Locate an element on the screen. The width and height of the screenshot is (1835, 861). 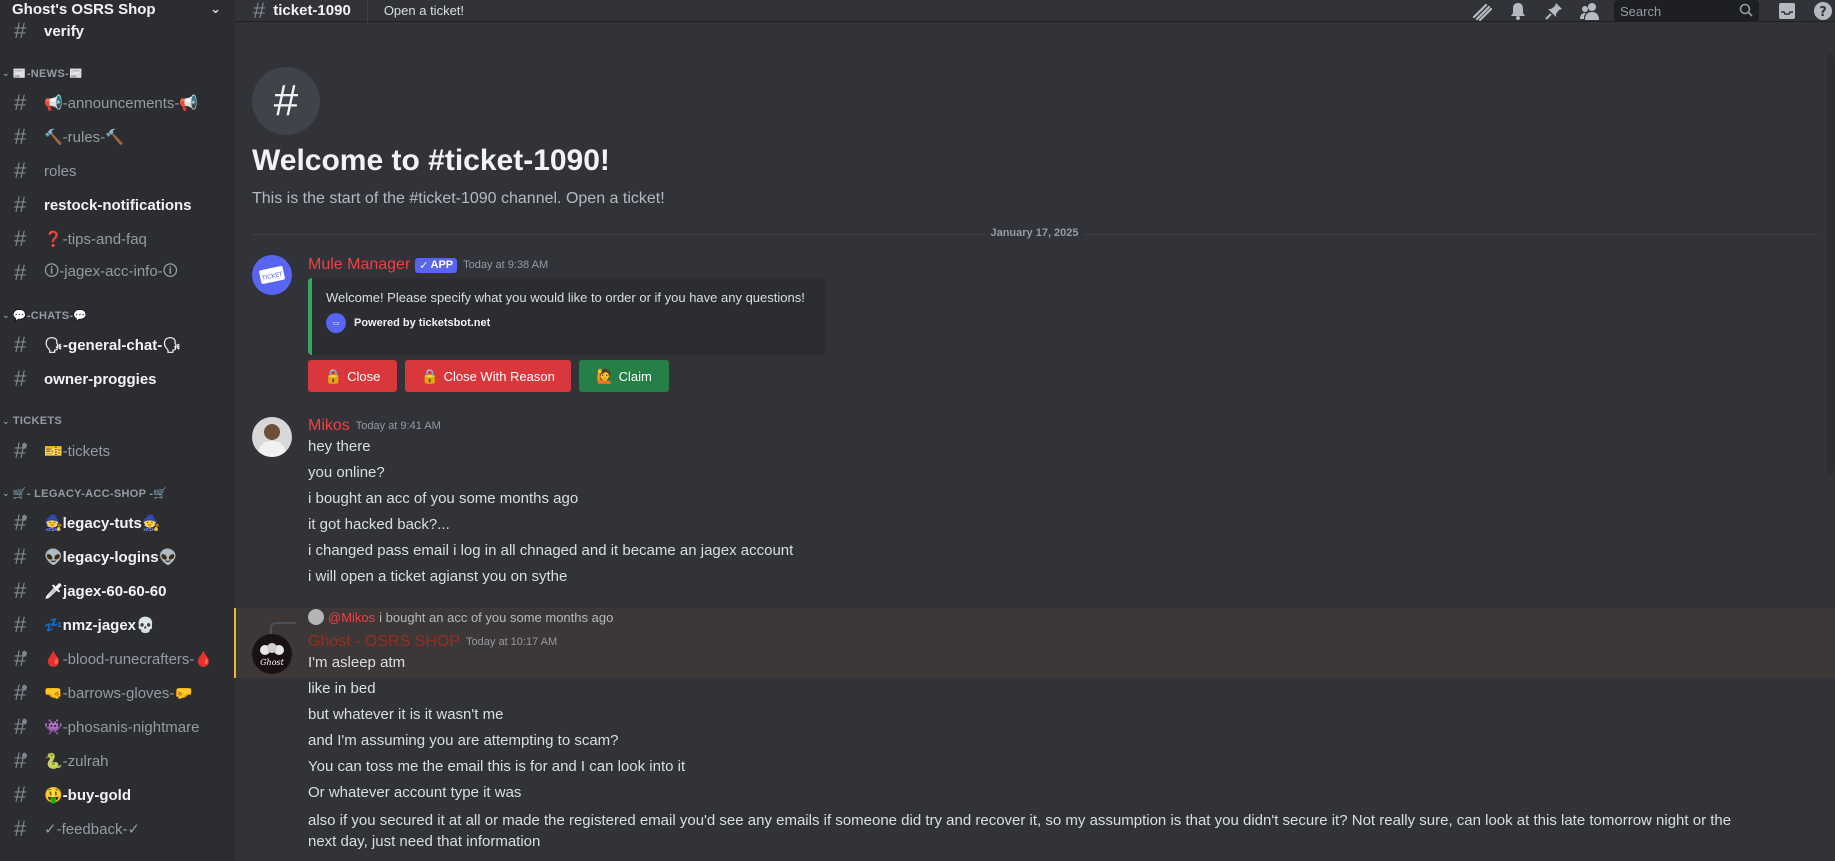
channel-legacy-tuts: # 🧙legacy-tuts🧙 is located at coordinates (117, 523).